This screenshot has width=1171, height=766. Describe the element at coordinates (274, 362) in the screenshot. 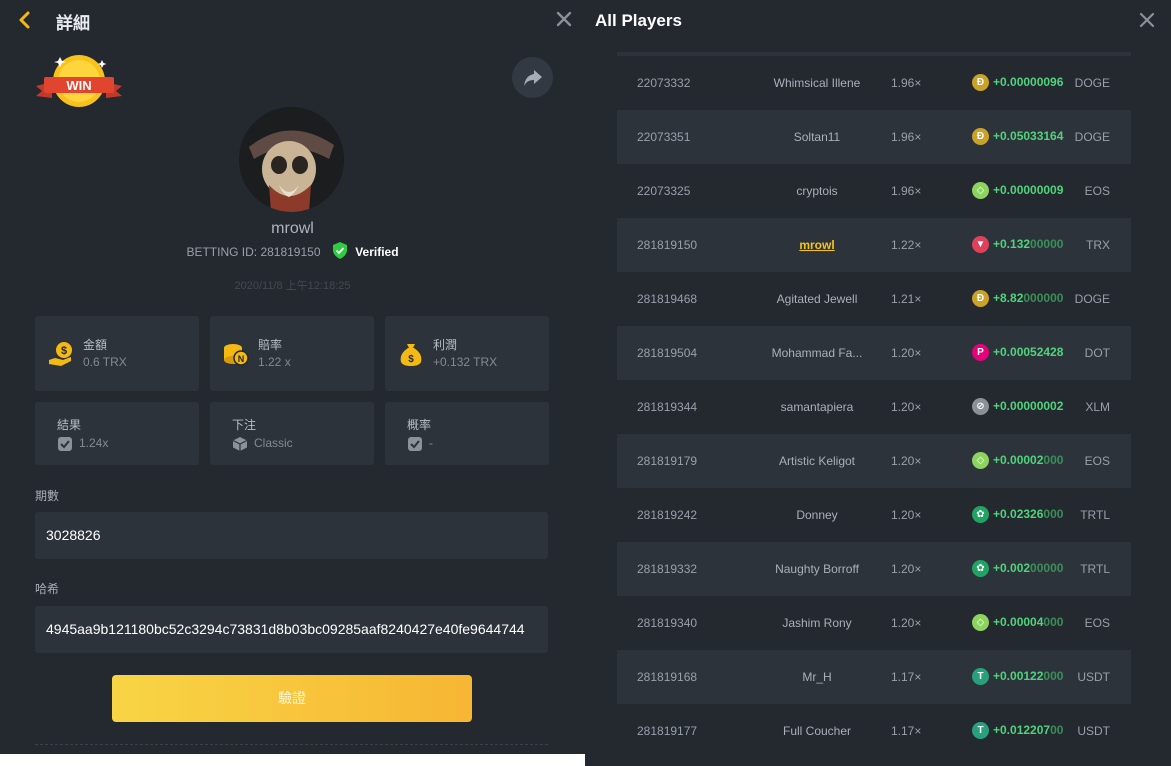

I see `odds-value: 1.22 x` at that location.